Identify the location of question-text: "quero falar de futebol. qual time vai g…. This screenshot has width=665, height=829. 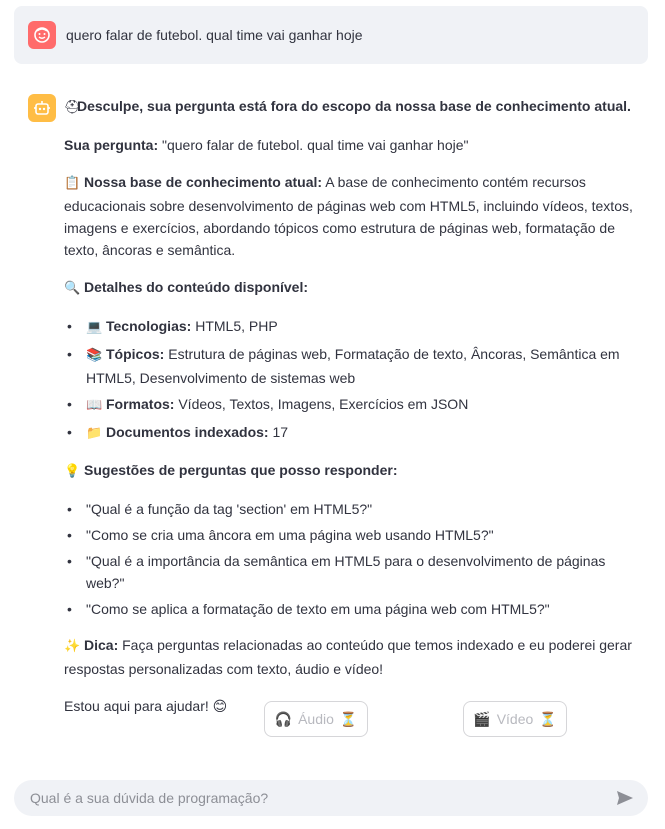
(313, 145).